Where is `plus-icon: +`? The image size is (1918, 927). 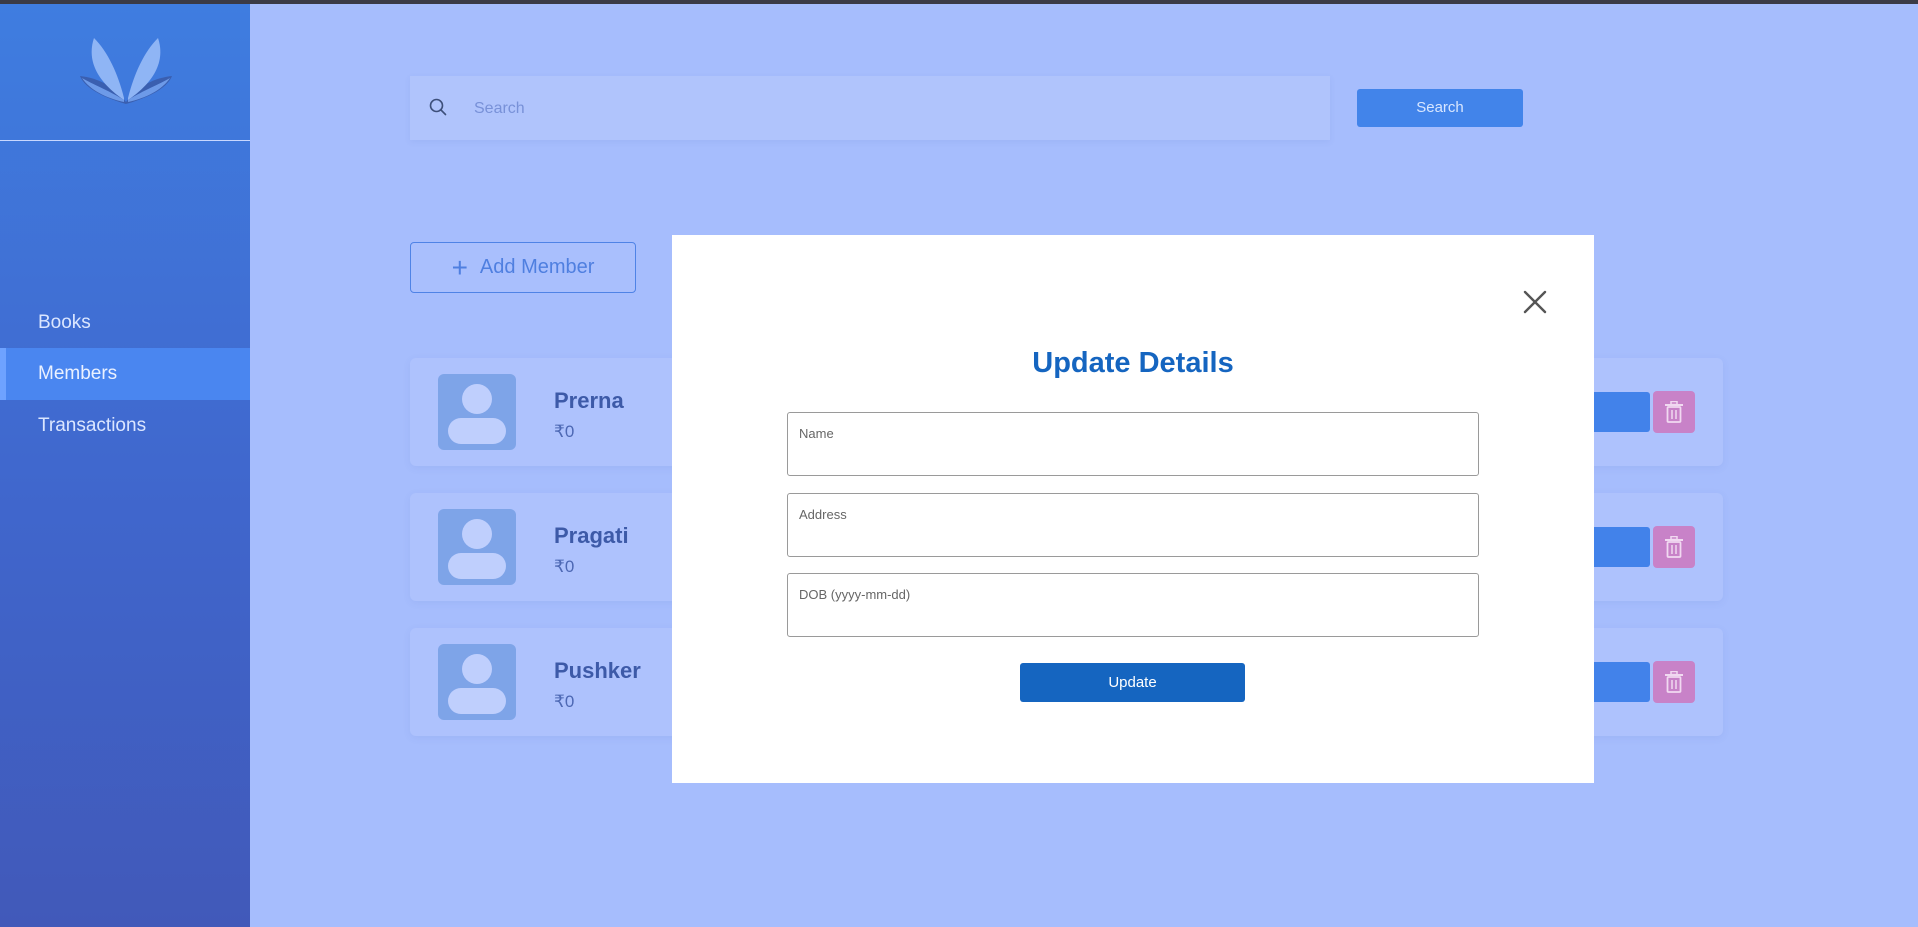 plus-icon: + is located at coordinates (459, 267).